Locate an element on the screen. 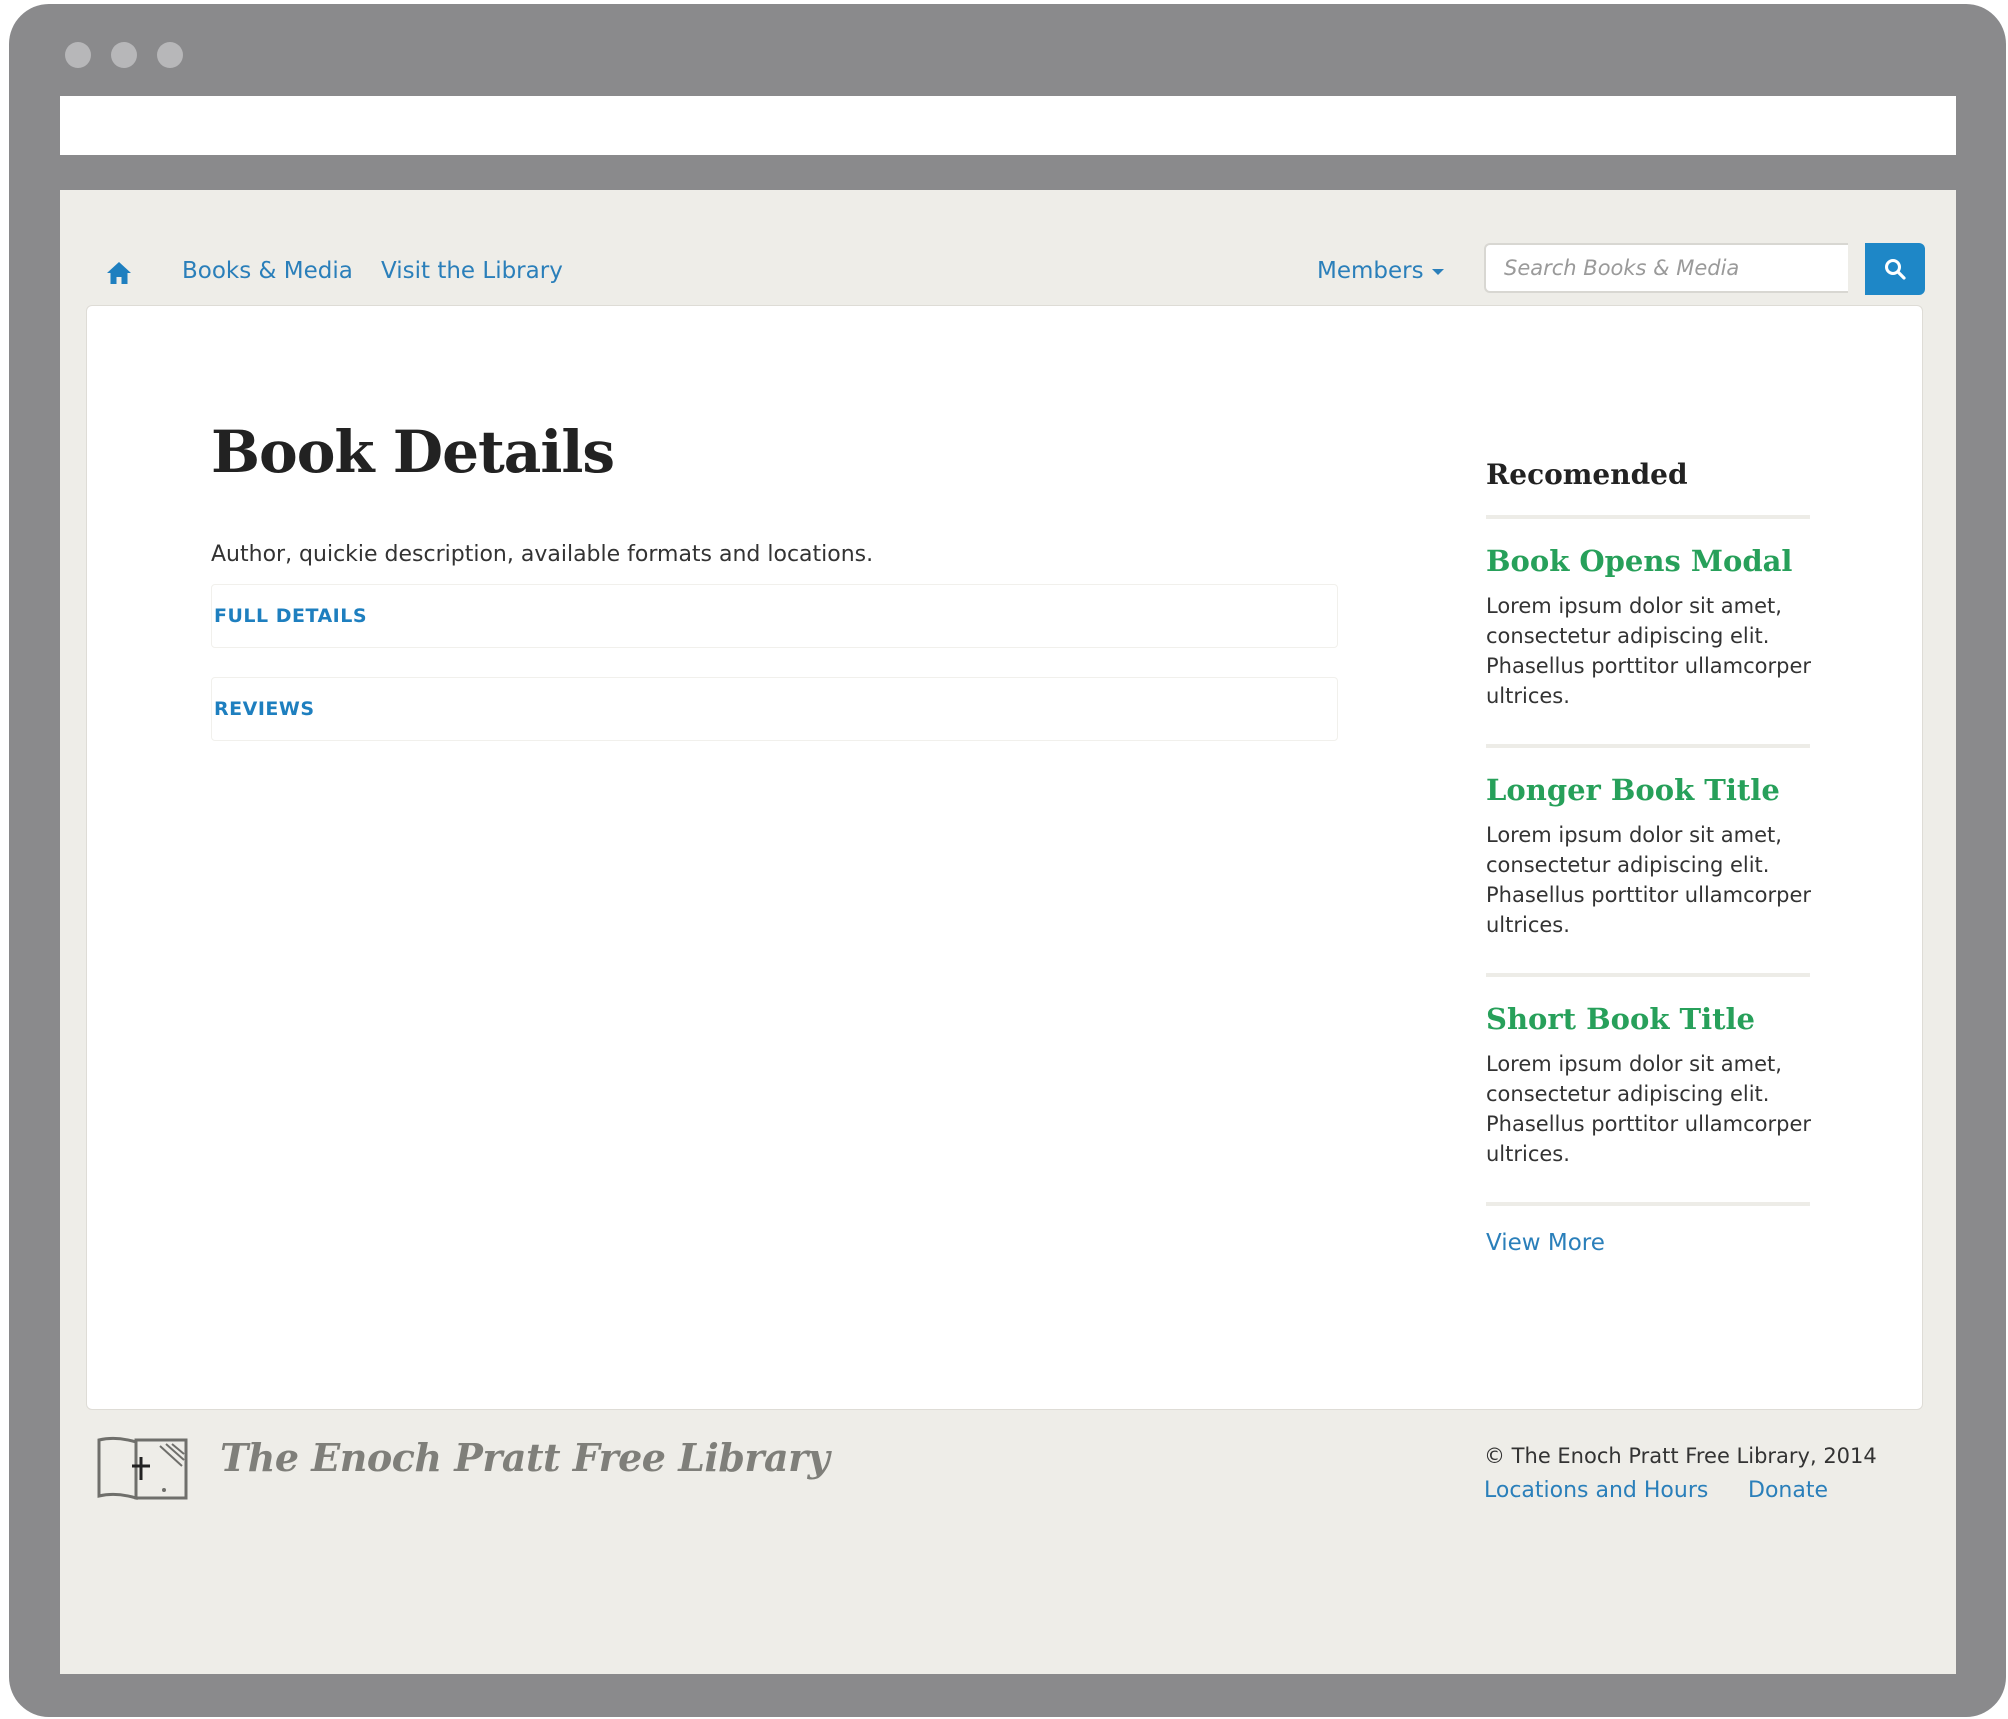  chevron-down-icon is located at coordinates (1437, 271).